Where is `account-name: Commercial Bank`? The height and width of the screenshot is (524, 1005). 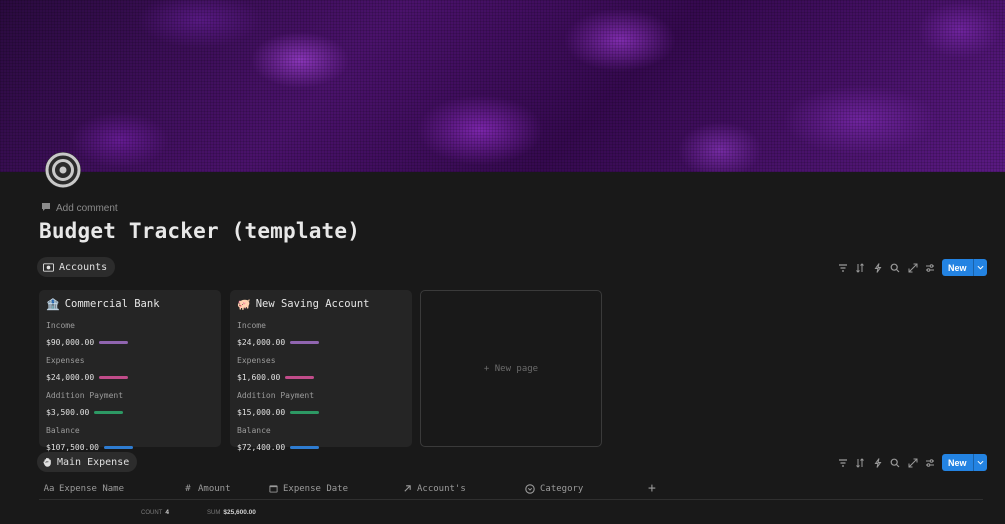 account-name: Commercial Bank is located at coordinates (112, 304).